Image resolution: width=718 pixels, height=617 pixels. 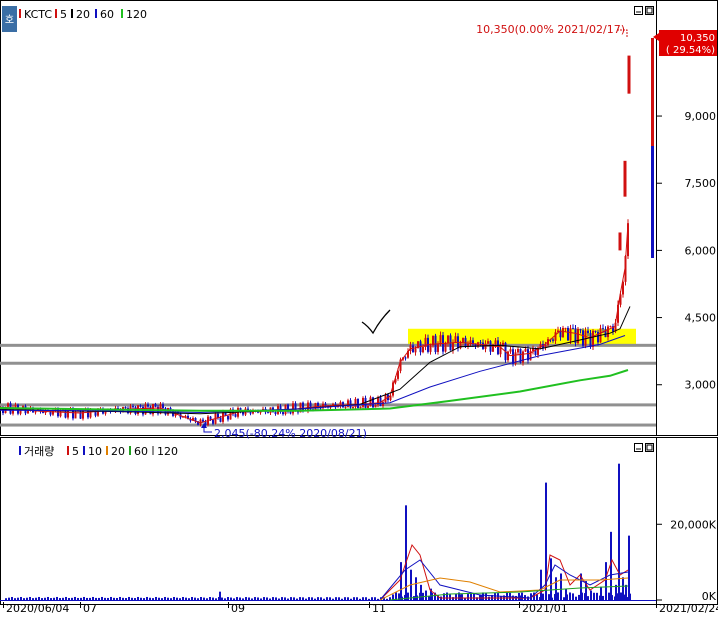 What do you see at coordinates (688, 608) in the screenshot?
I see `date-label-end: 2021/02/24` at bounding box center [688, 608].